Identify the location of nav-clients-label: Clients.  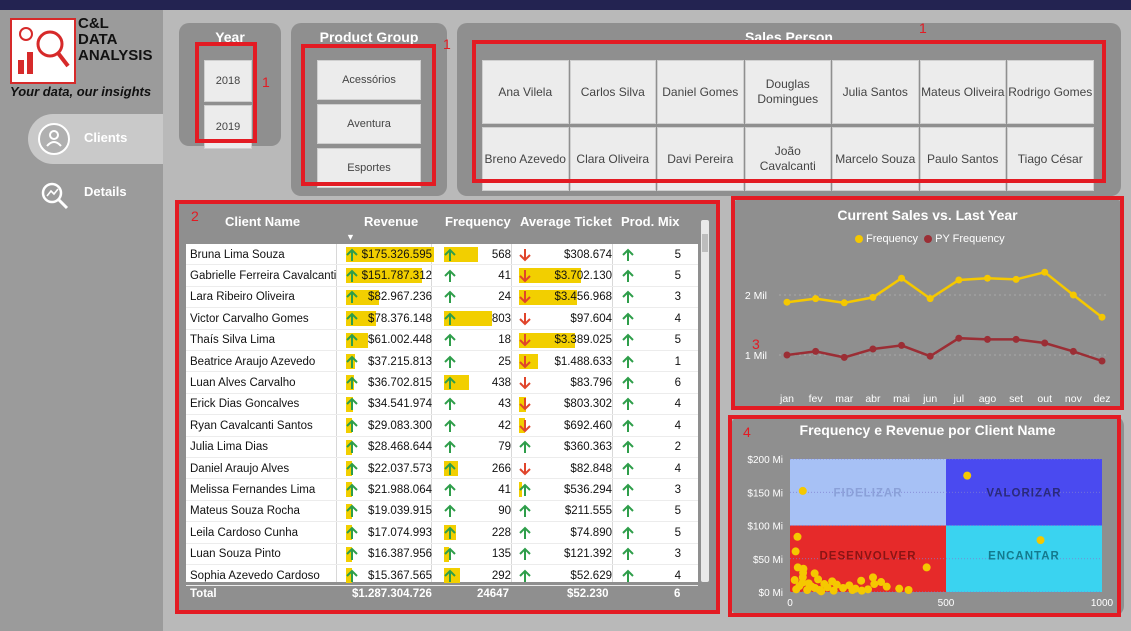
(106, 137).